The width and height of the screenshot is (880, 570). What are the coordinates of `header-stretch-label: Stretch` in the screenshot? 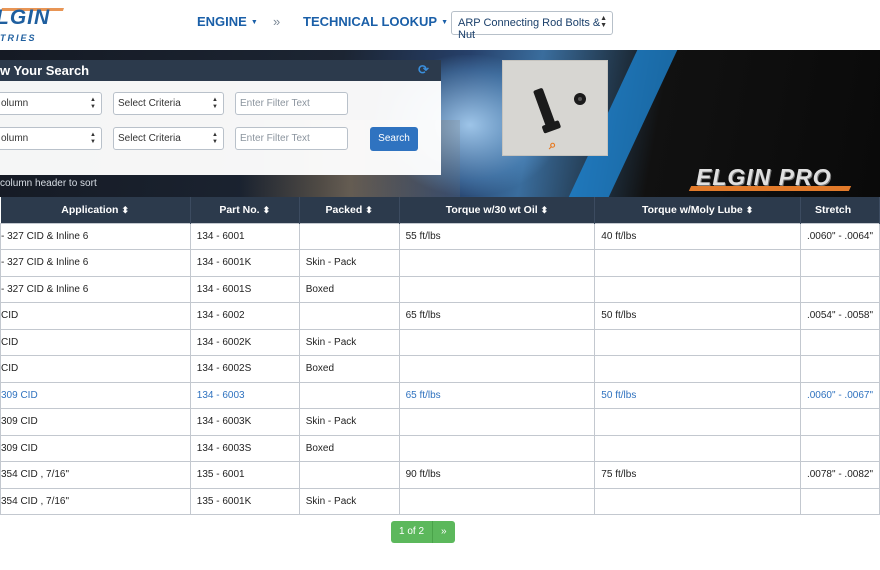 It's located at (833, 209).